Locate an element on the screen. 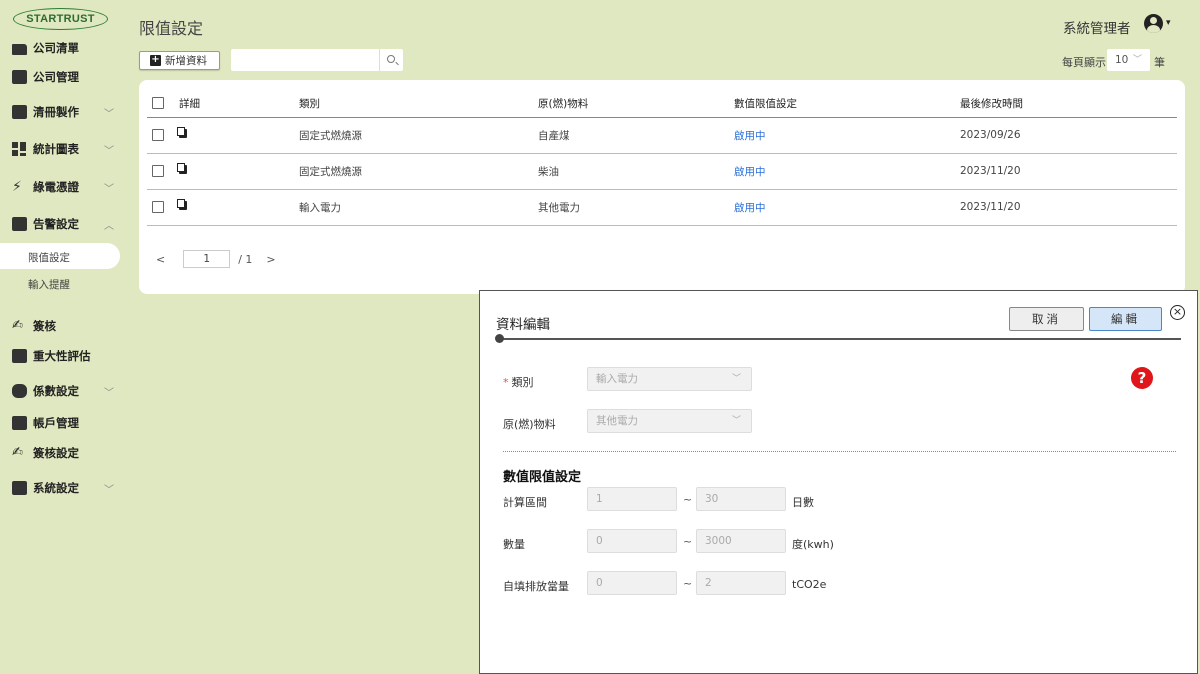 The width and height of the screenshot is (1200, 674). add-record-label: 新增資料 is located at coordinates (186, 61).